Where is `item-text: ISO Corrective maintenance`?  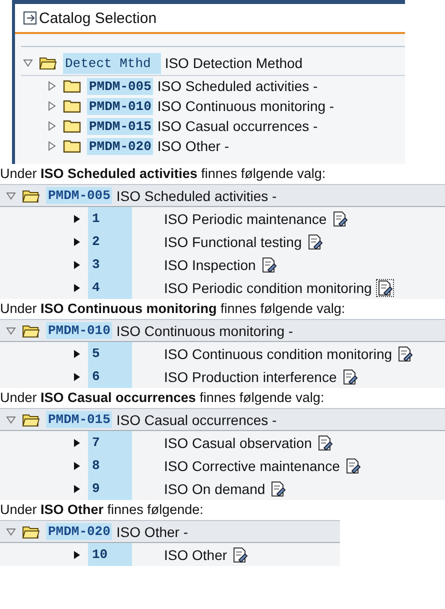 item-text: ISO Corrective maintenance is located at coordinates (252, 466).